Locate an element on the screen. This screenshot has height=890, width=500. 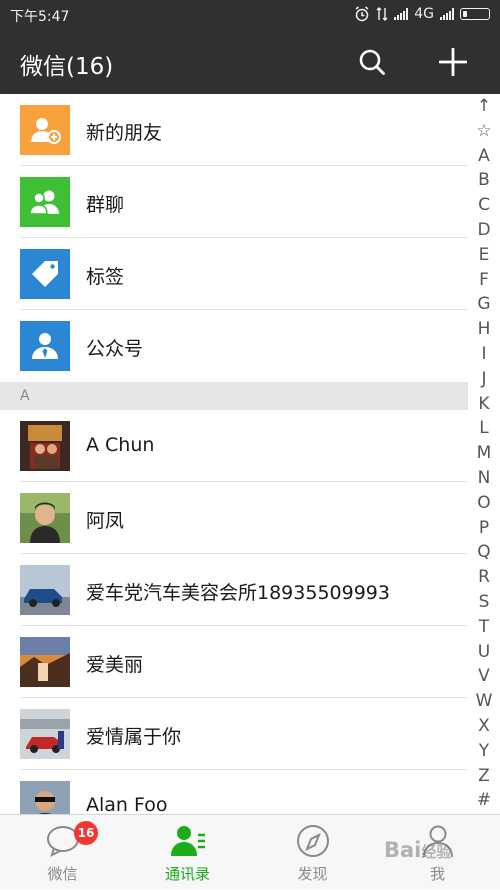
status-icons: 4G is located at coordinates (422, 14).